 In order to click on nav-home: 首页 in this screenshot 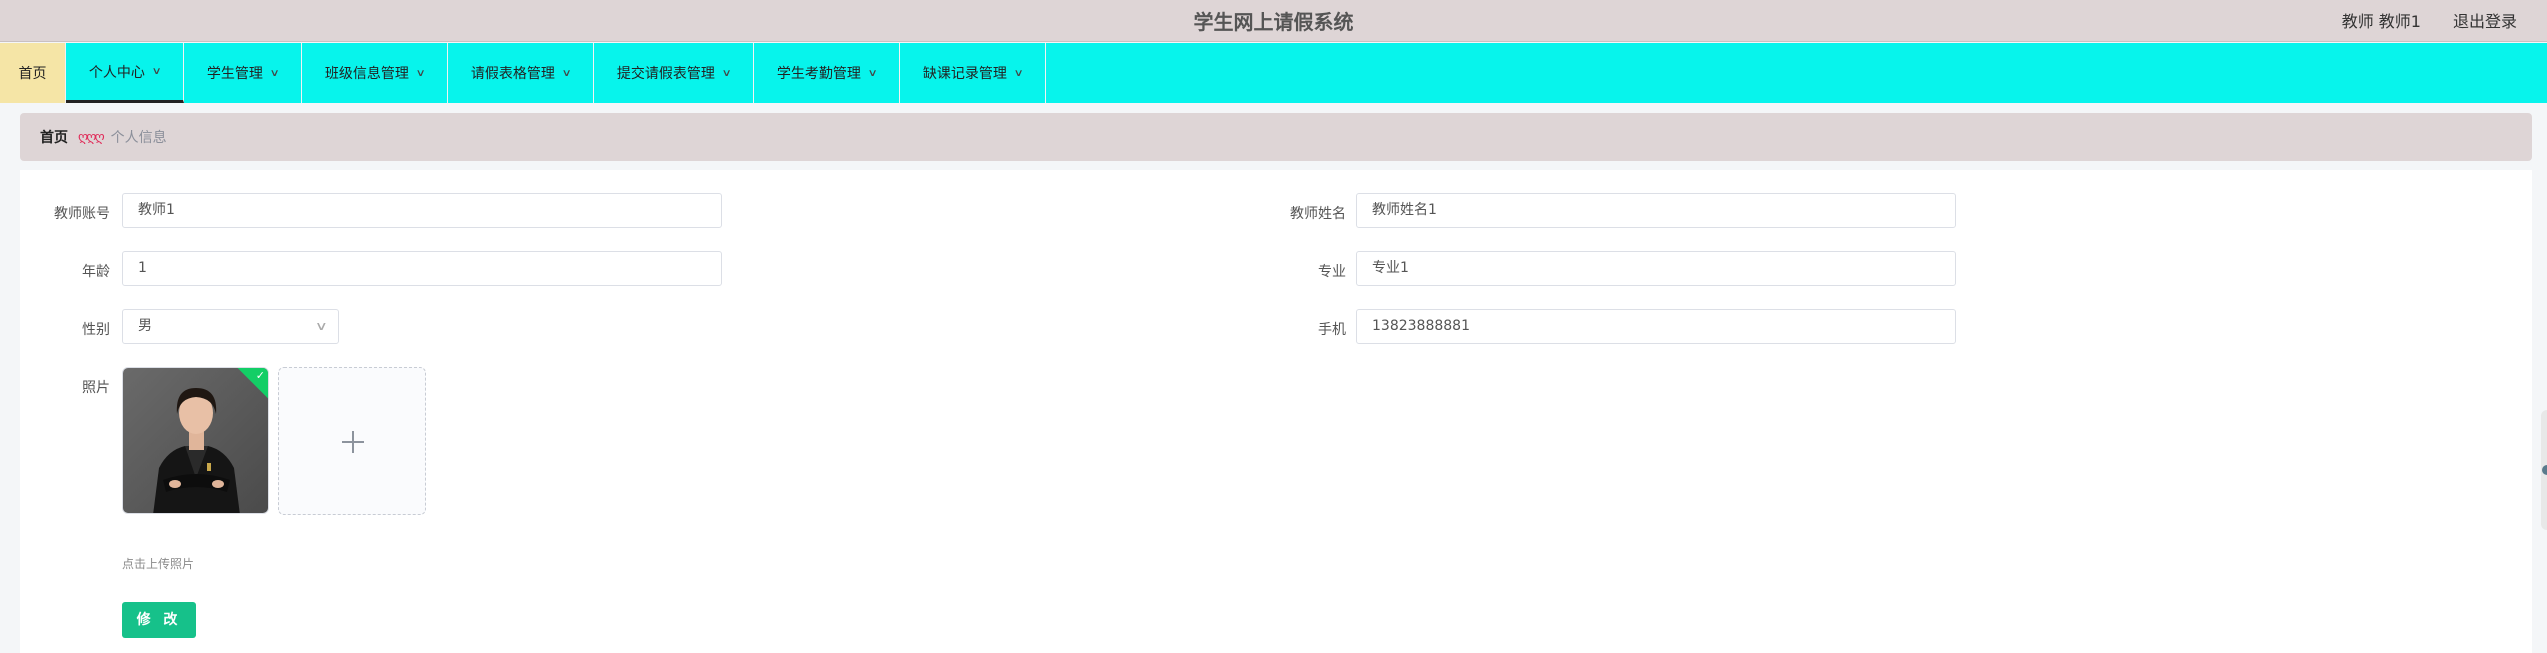, I will do `click(33, 73)`.